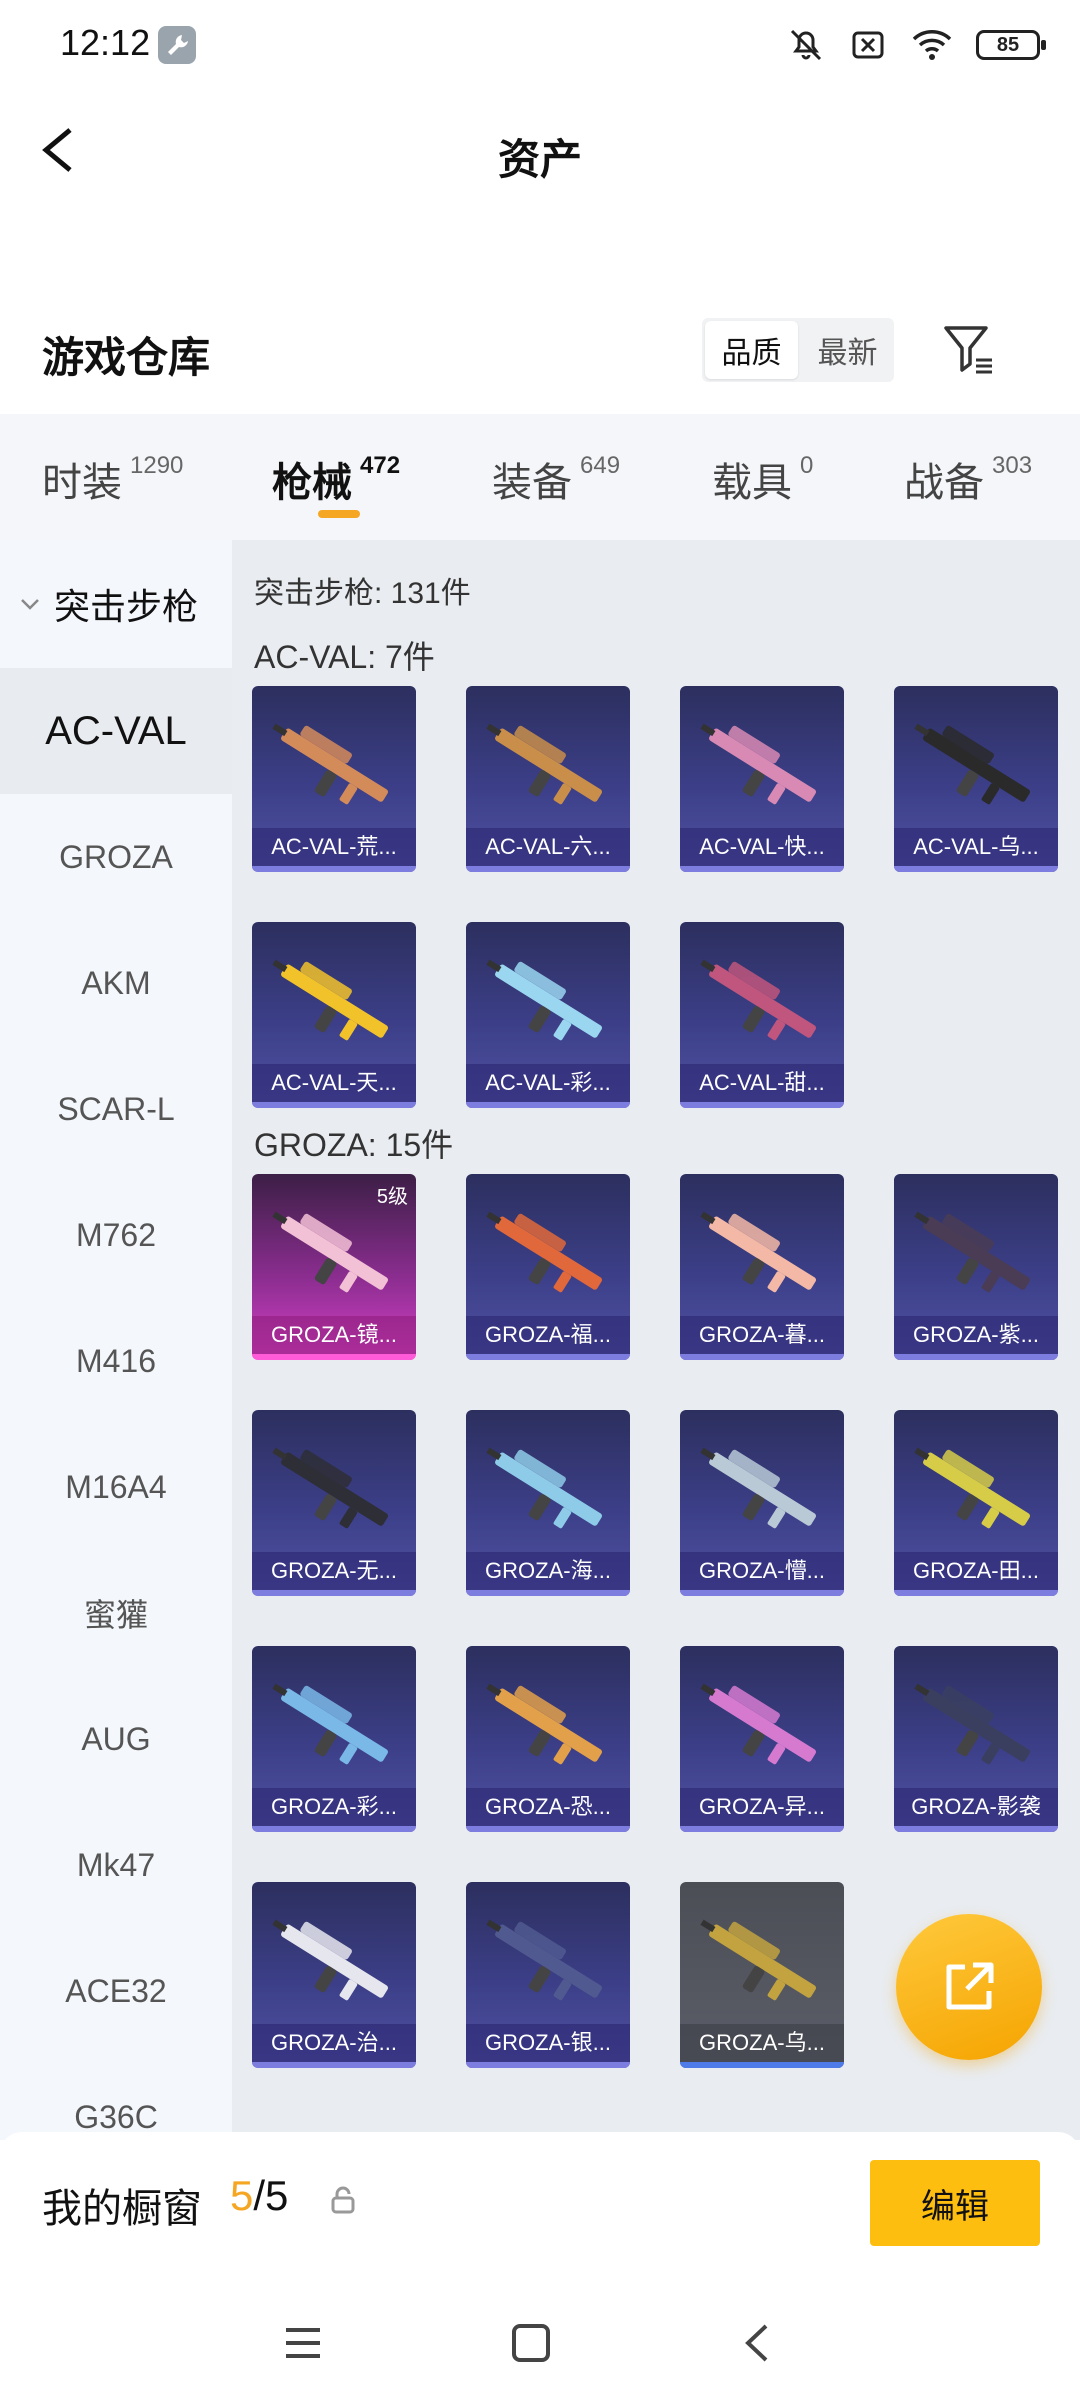 The image size is (1080, 2400). Describe the element at coordinates (116, 857) in the screenshot. I see `sidebar-item: GROZA` at that location.